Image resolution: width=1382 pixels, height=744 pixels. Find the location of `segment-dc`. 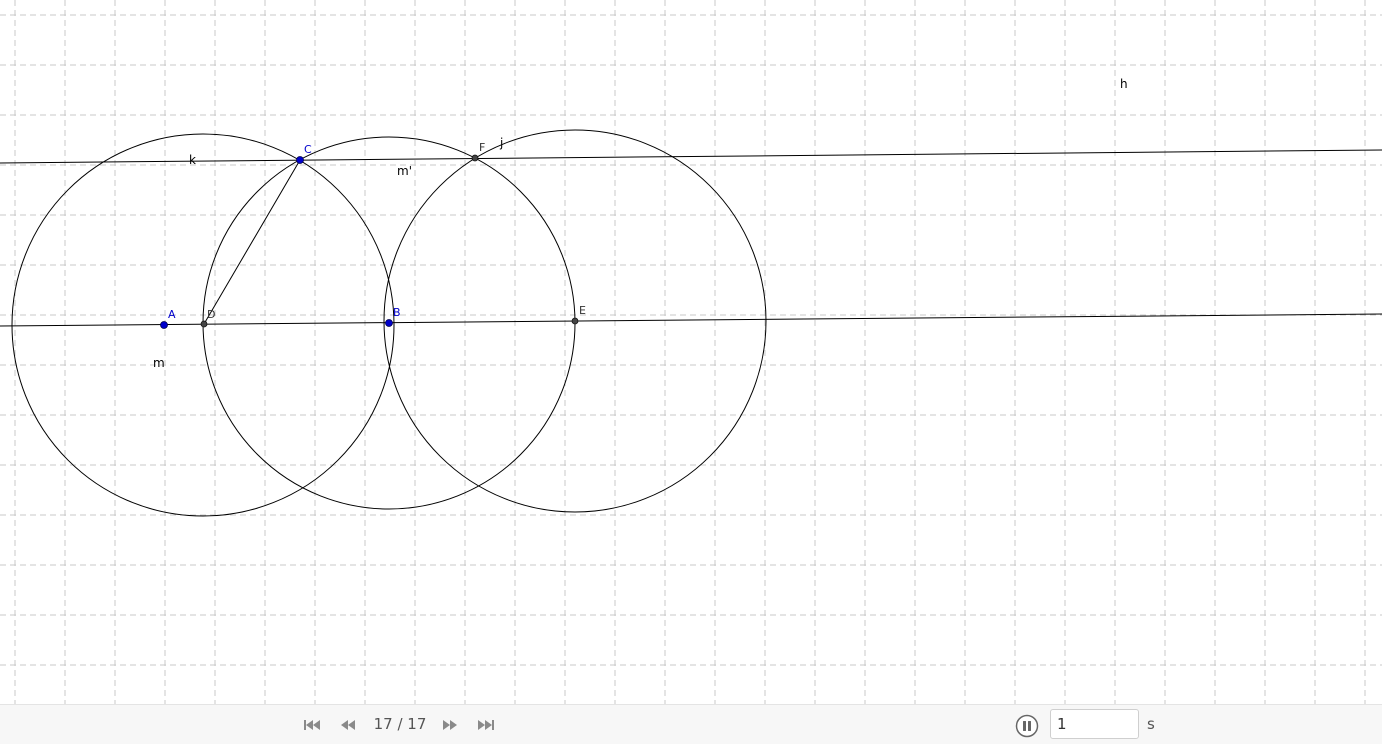

segment-dc is located at coordinates (252, 242).